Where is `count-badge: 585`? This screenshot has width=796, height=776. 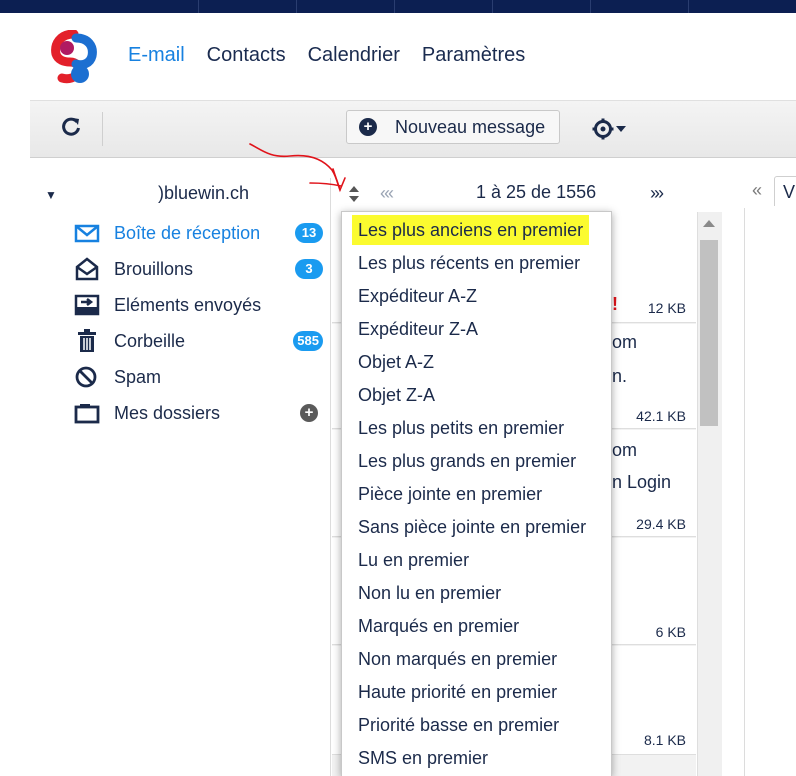 count-badge: 585 is located at coordinates (308, 341).